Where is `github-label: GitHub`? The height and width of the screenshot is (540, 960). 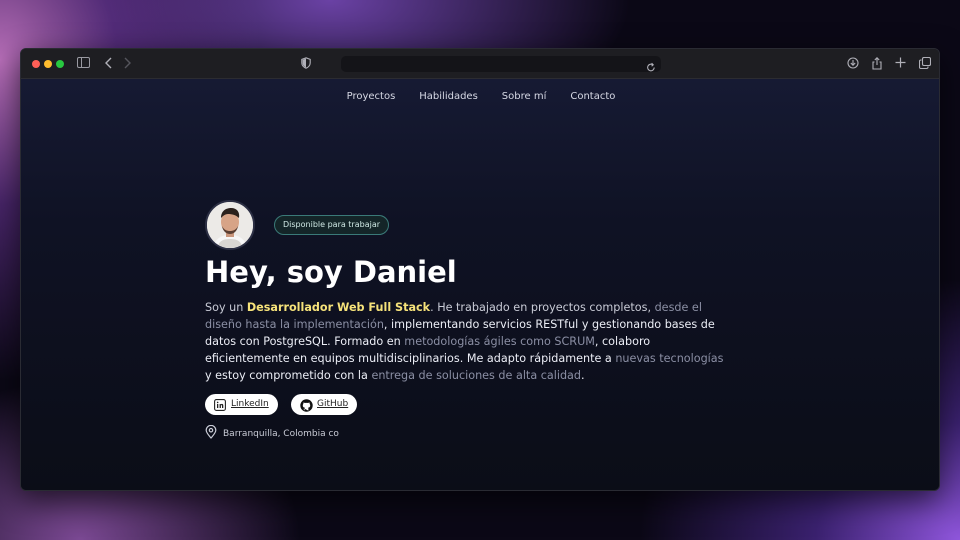
github-label: GitHub is located at coordinates (333, 404).